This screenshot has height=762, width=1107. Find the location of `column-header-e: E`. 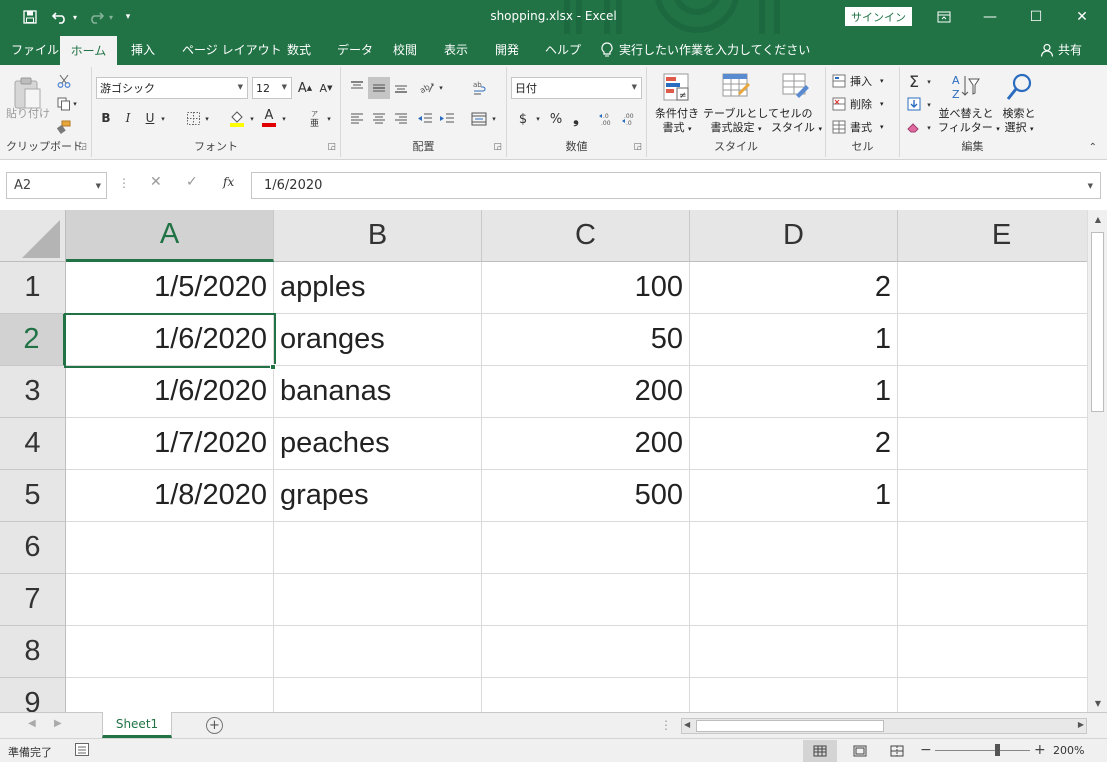

column-header-e: E is located at coordinates (992, 236).